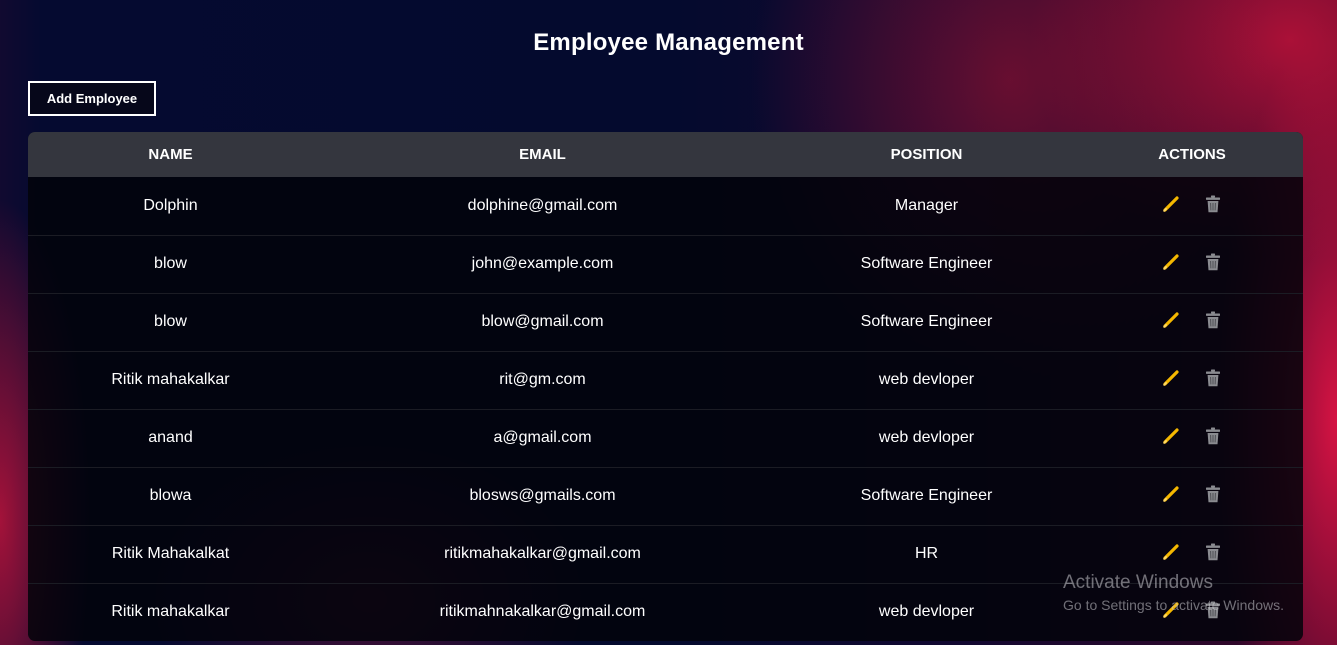 The image size is (1337, 645). Describe the element at coordinates (665, 380) in the screenshot. I see `table-row: Ritik mahakalkar rit@gm.com web devloper` at that location.